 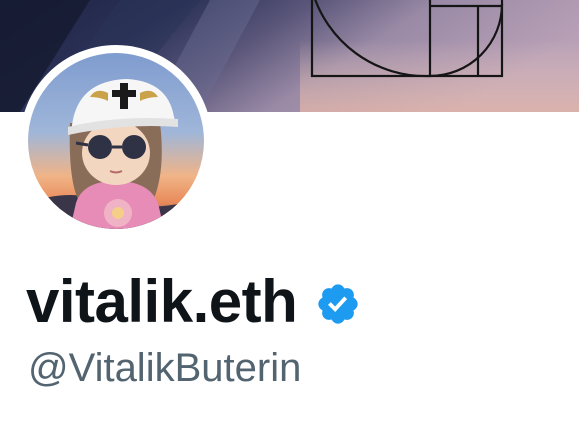 I want to click on verified-badge-icon, so click(x=338, y=304).